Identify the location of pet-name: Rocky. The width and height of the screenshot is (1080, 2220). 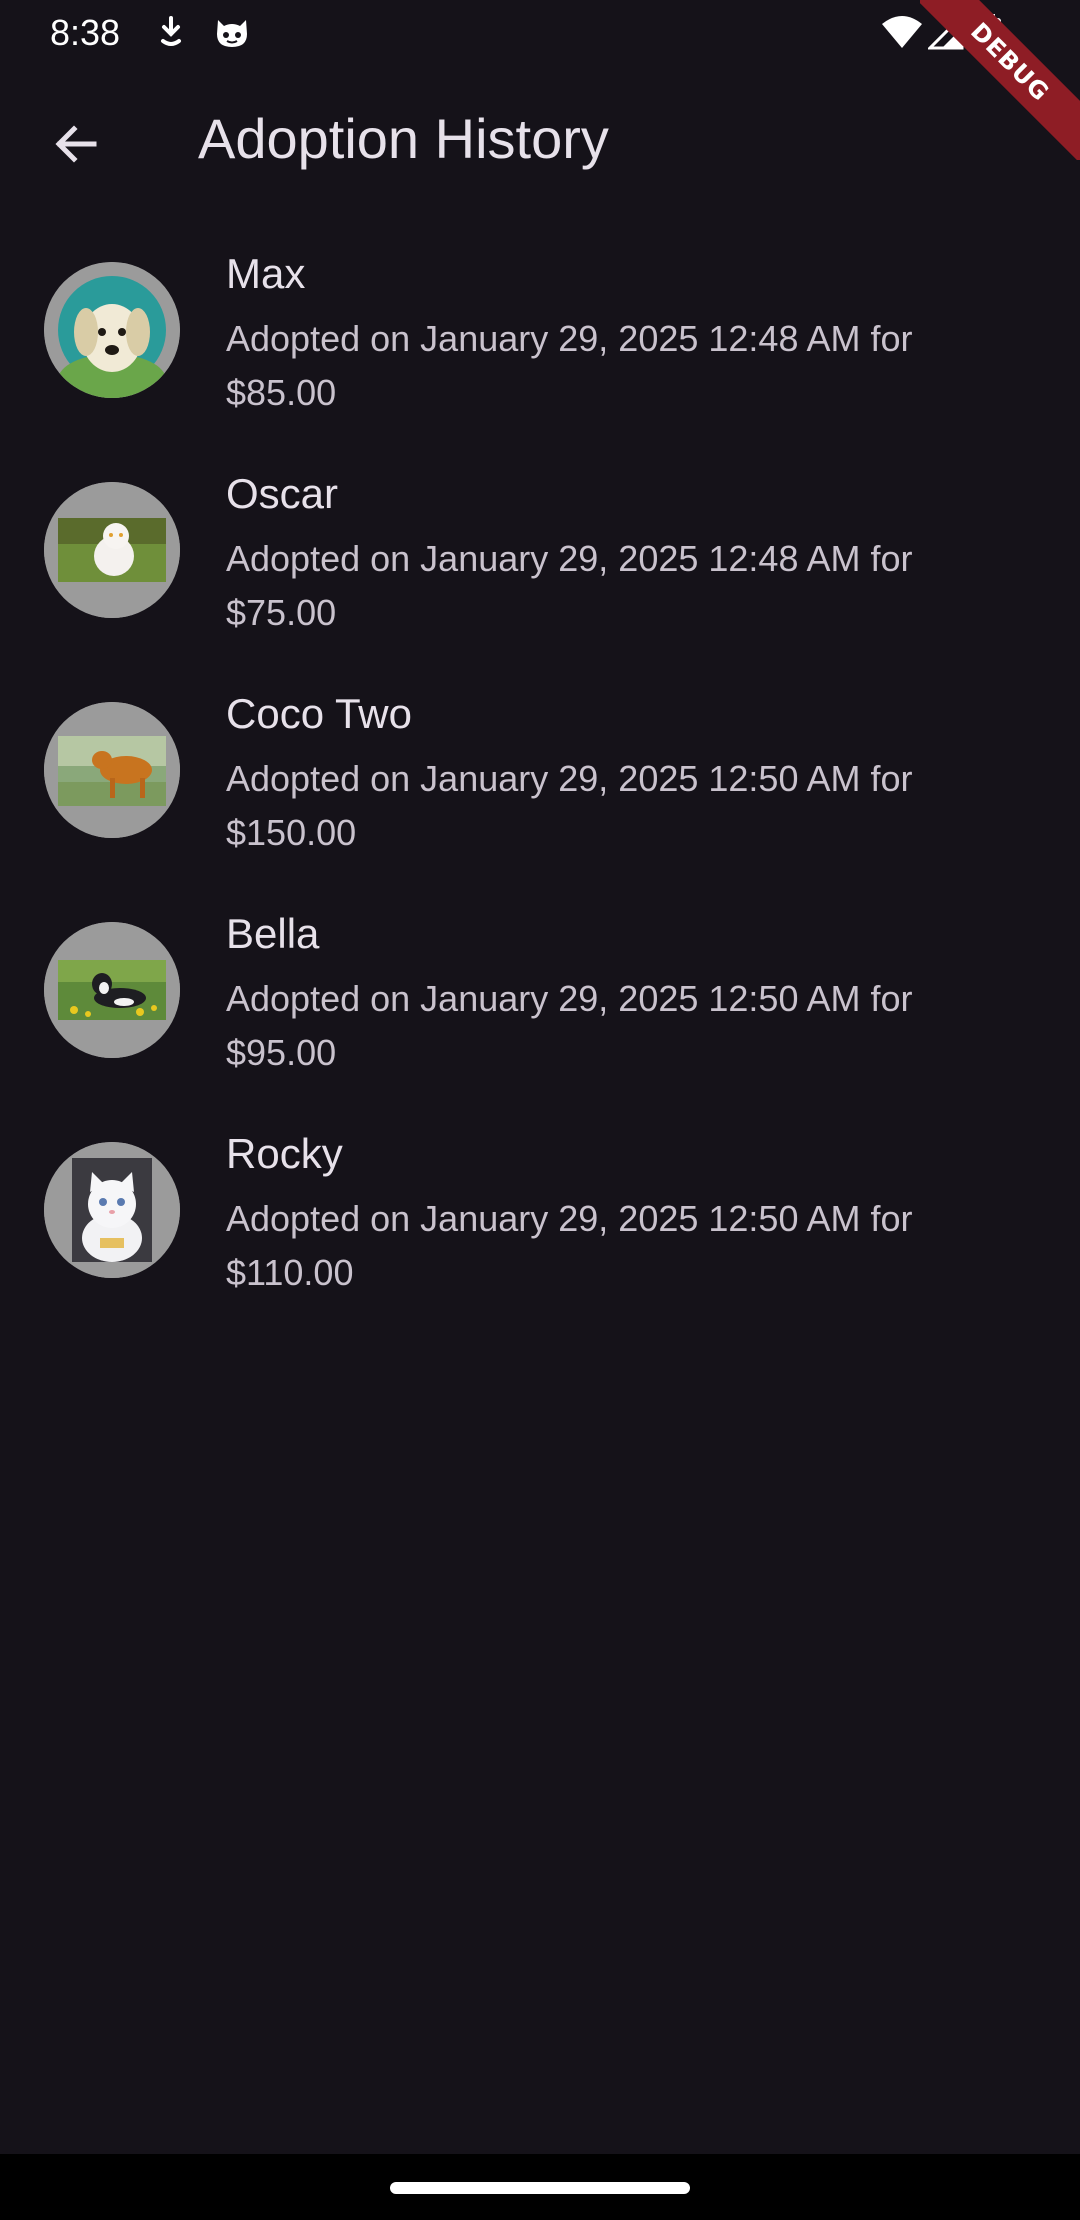
(284, 1153).